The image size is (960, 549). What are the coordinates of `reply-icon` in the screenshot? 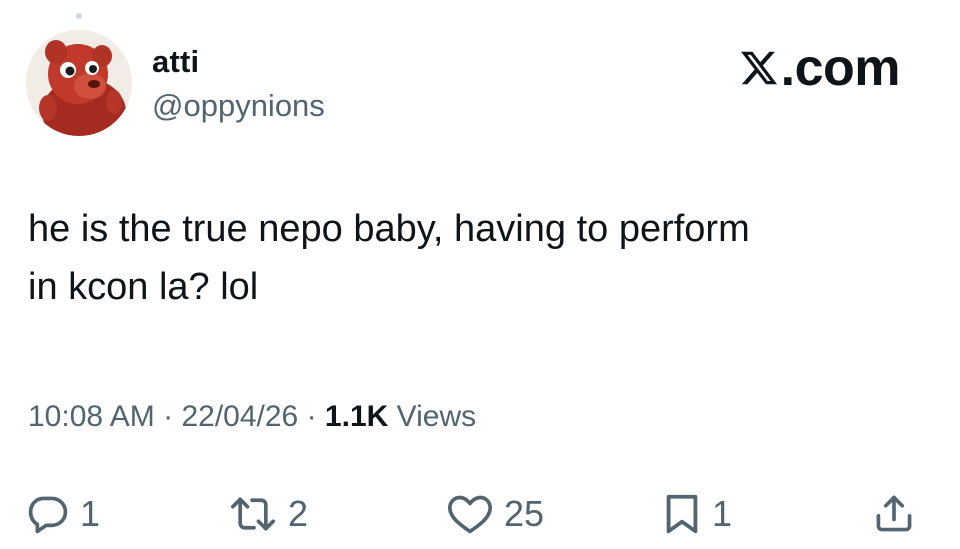 It's located at (48, 515).